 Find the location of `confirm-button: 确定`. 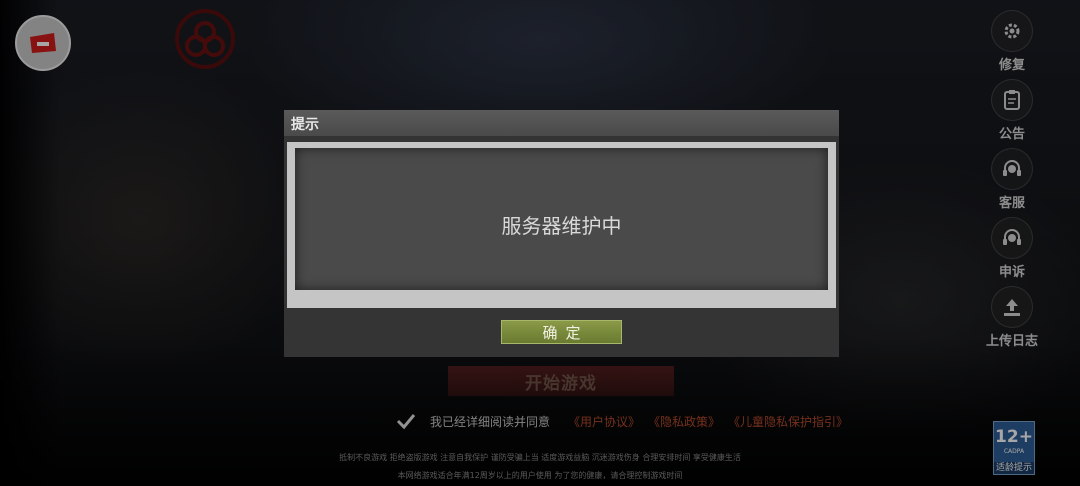

confirm-button: 确定 is located at coordinates (561, 332).